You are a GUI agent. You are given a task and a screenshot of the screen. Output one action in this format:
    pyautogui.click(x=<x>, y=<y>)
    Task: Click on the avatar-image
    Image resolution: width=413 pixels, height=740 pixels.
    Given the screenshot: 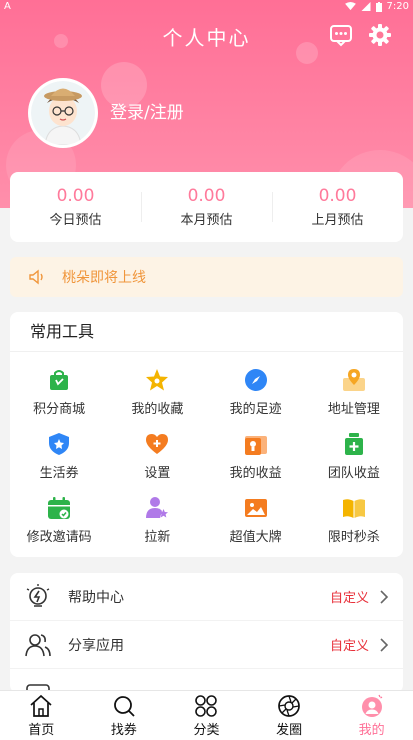 What is the action you would take?
    pyautogui.click(x=63, y=113)
    